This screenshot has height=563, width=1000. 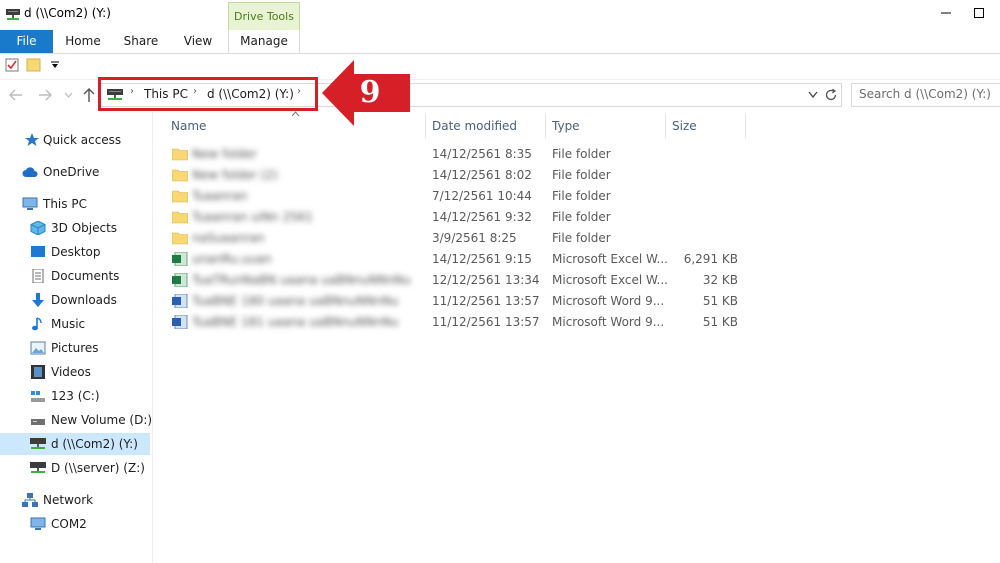 I want to click on file-name: unanRu.uuan, so click(x=232, y=259).